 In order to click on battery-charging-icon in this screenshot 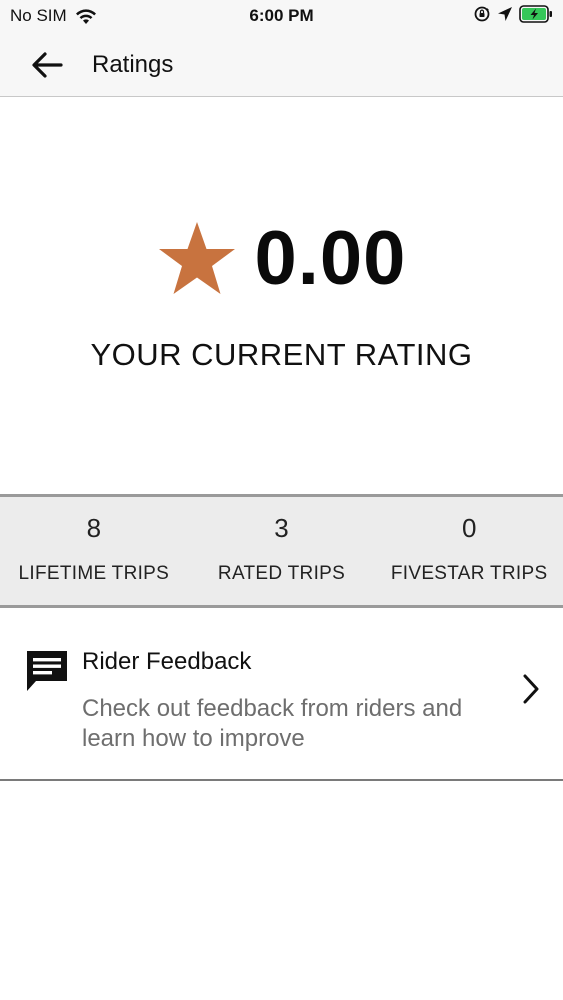, I will do `click(535, 14)`.